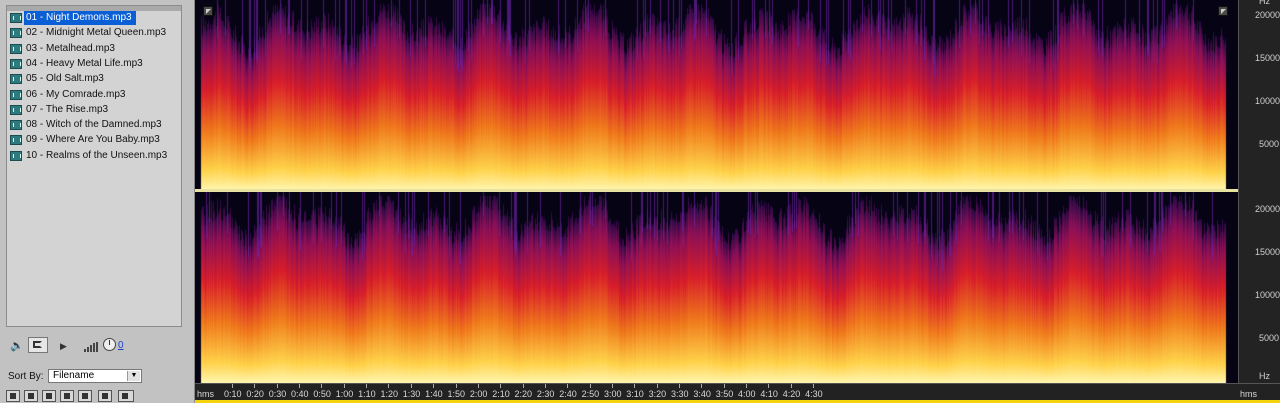  I want to click on file-list-item: 05 - Old Salt.mp3, so click(66, 79).